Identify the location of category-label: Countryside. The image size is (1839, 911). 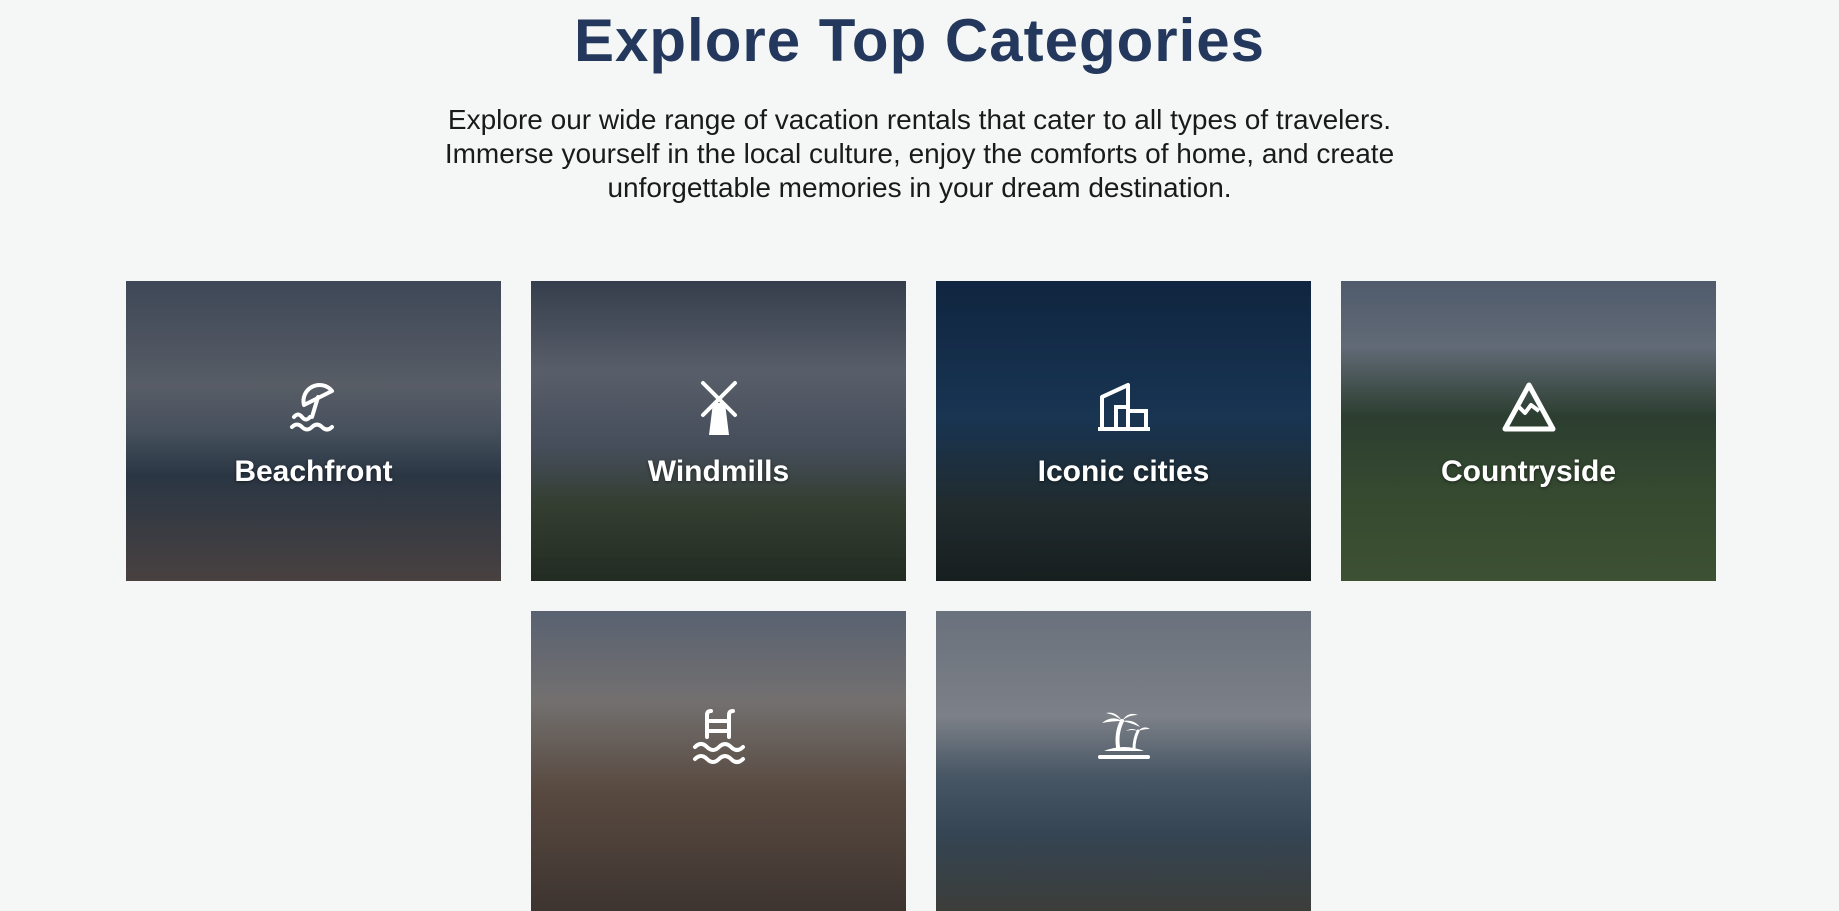
(1528, 471).